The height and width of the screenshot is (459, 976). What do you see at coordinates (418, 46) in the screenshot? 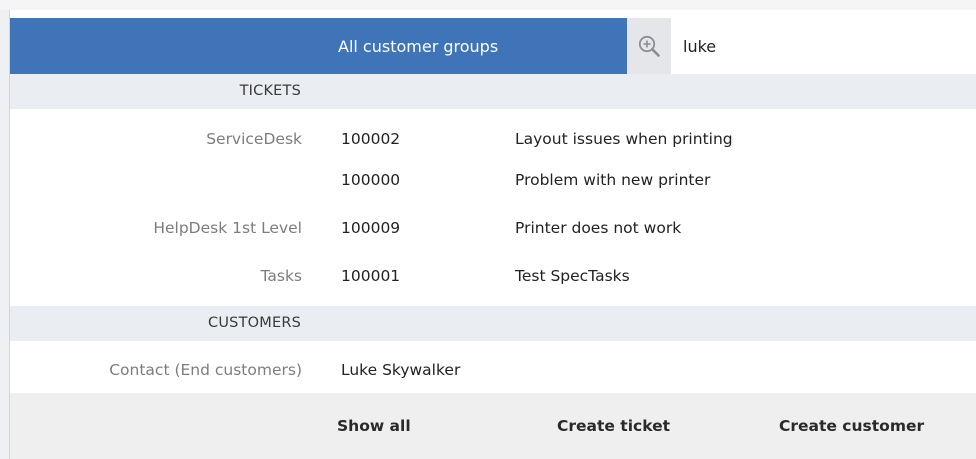
I see `customer-group-selector: All customer groups` at bounding box center [418, 46].